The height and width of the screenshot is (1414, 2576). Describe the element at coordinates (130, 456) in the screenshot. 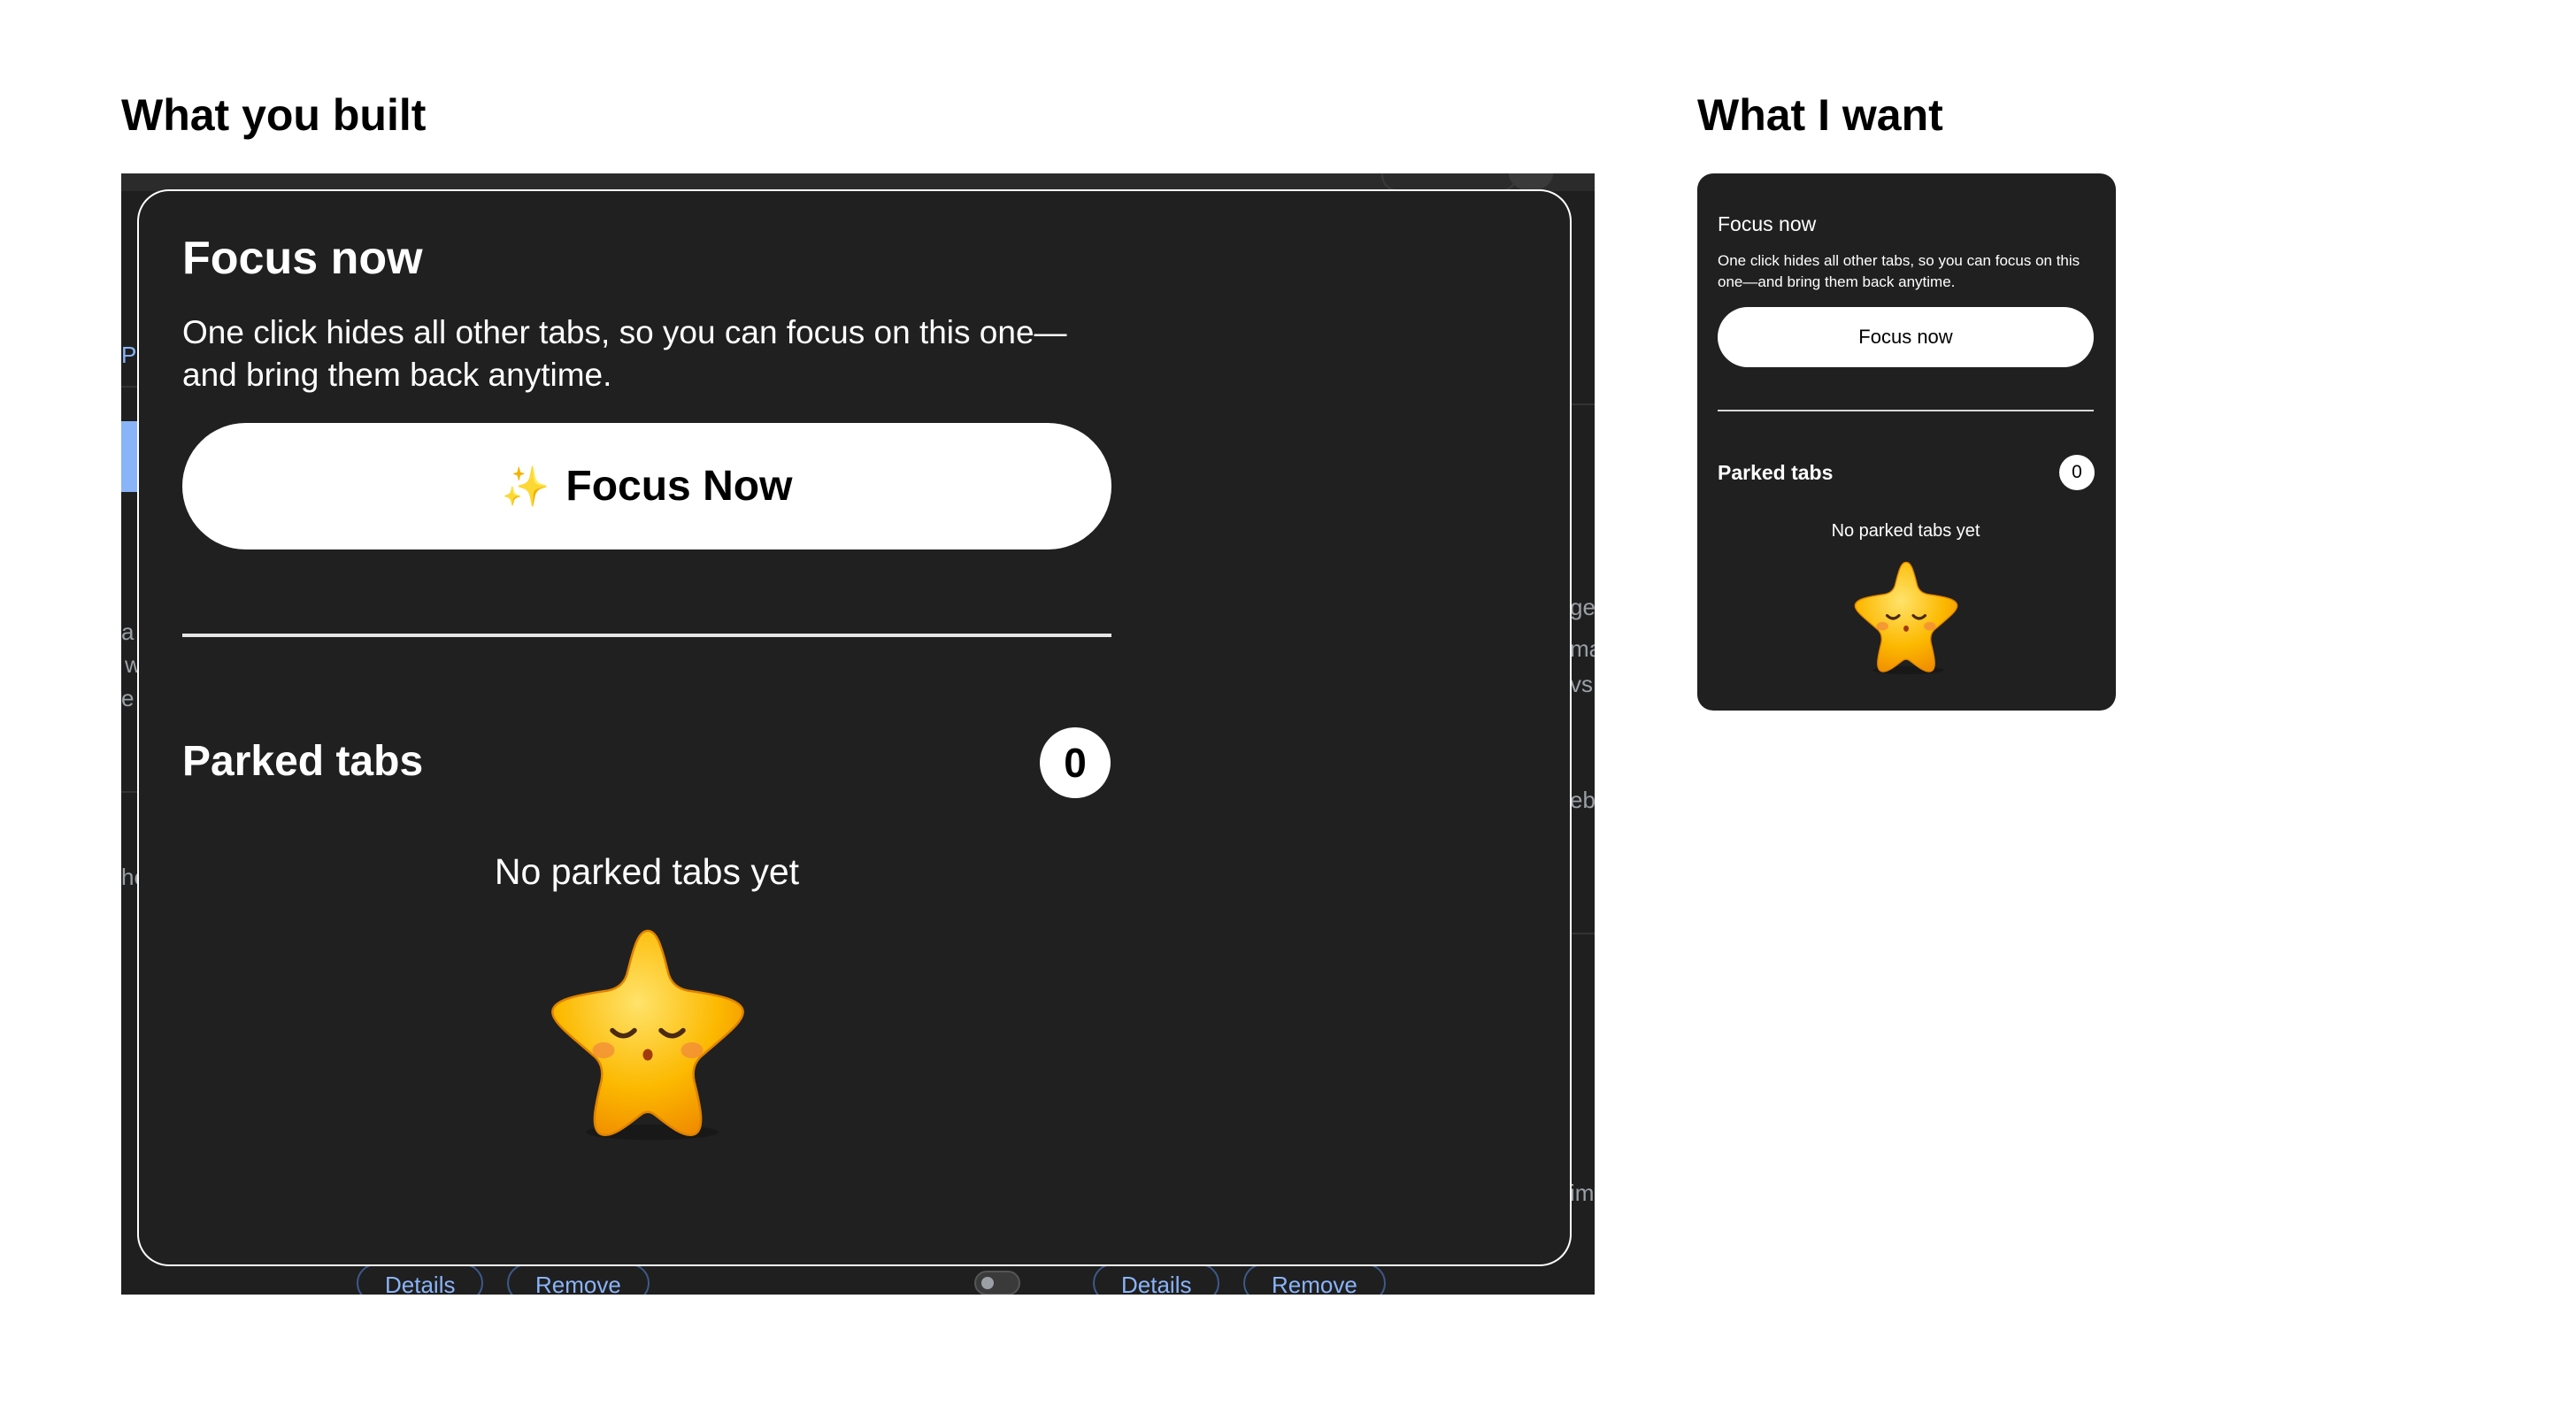

I see `background-selection-accent` at that location.